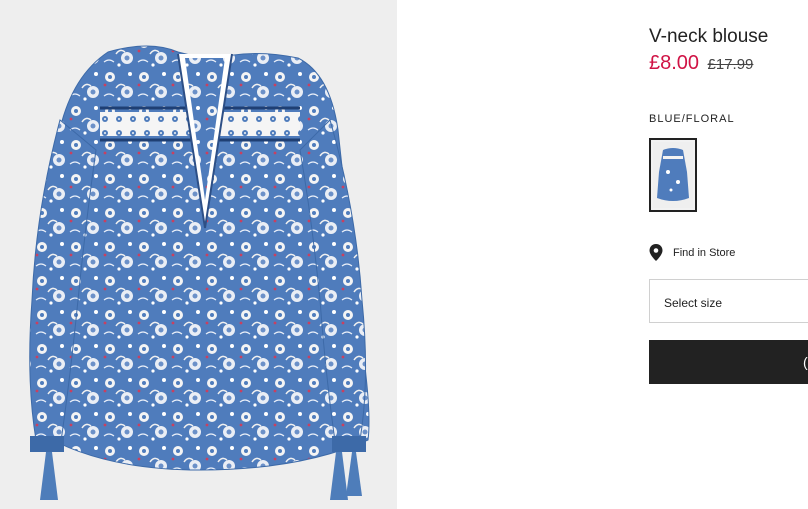 Image resolution: width=808 pixels, height=509 pixels. What do you see at coordinates (704, 252) in the screenshot?
I see `find-in-store-label: Find in Store` at bounding box center [704, 252].